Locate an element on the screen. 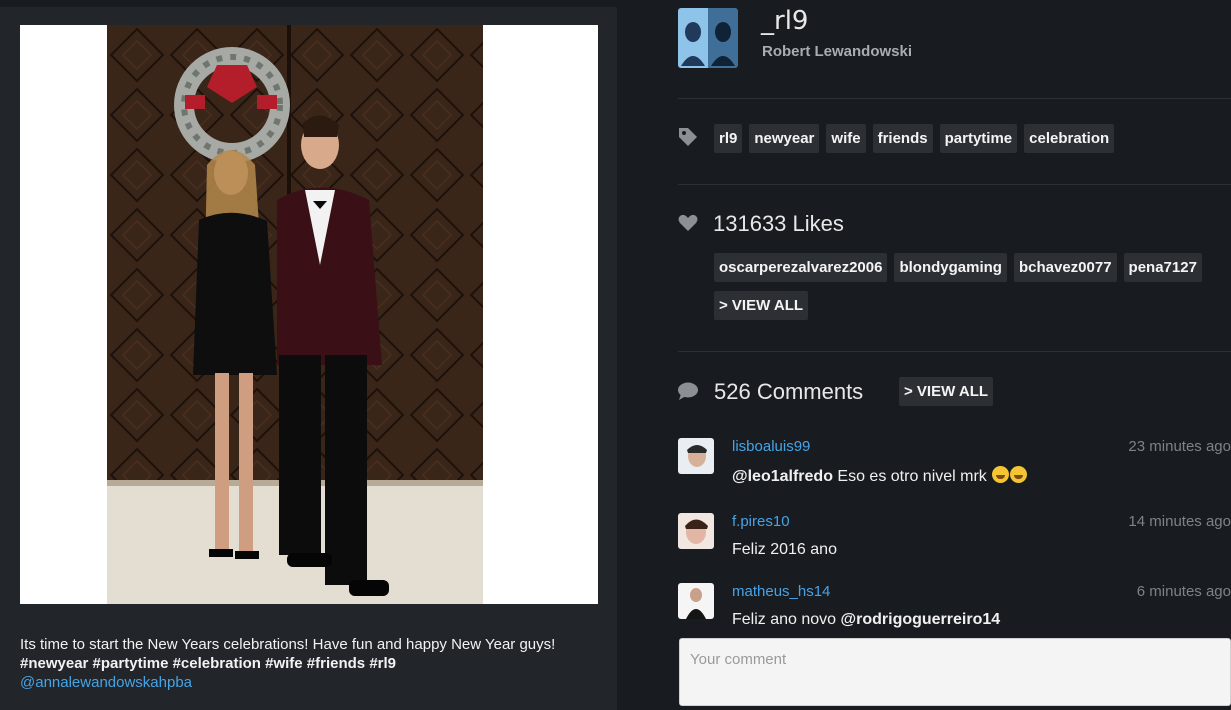 This screenshot has height=710, width=1231. comment-mention: @leo1alfredo is located at coordinates (782, 476).